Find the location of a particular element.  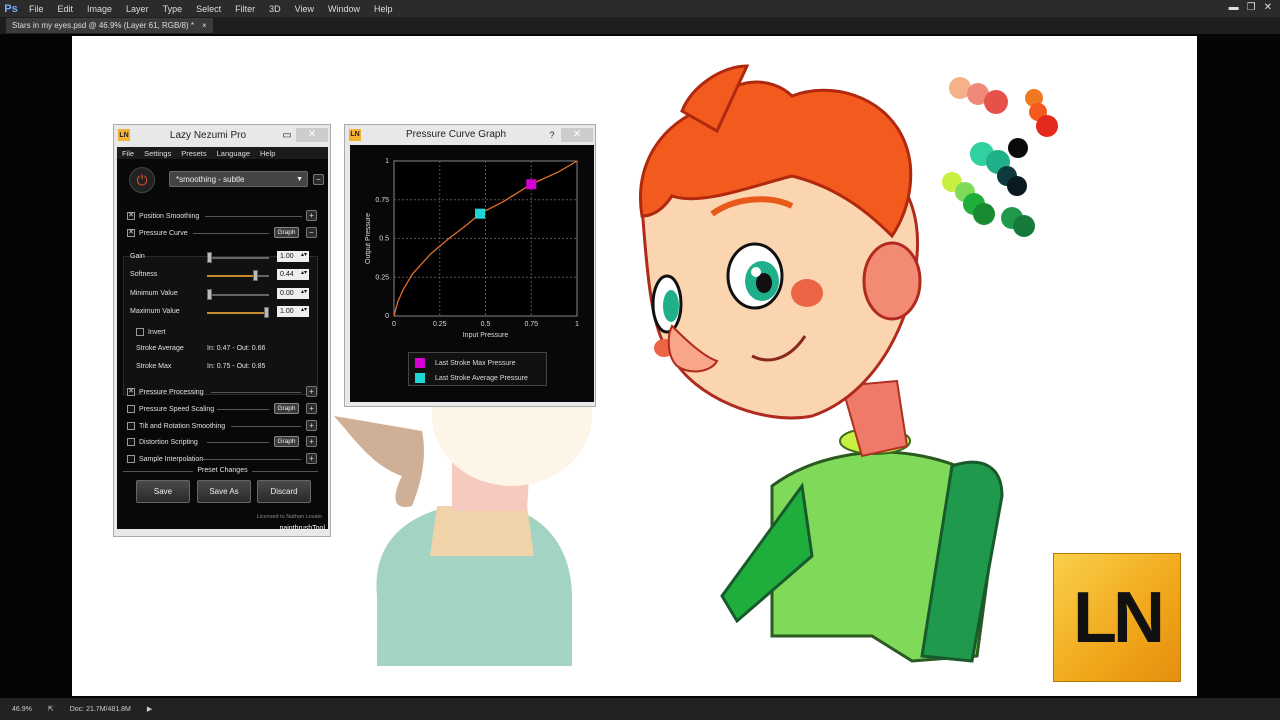

pc-titlebar: LN Pressure Curve Graph ? ✕ is located at coordinates (470, 134).